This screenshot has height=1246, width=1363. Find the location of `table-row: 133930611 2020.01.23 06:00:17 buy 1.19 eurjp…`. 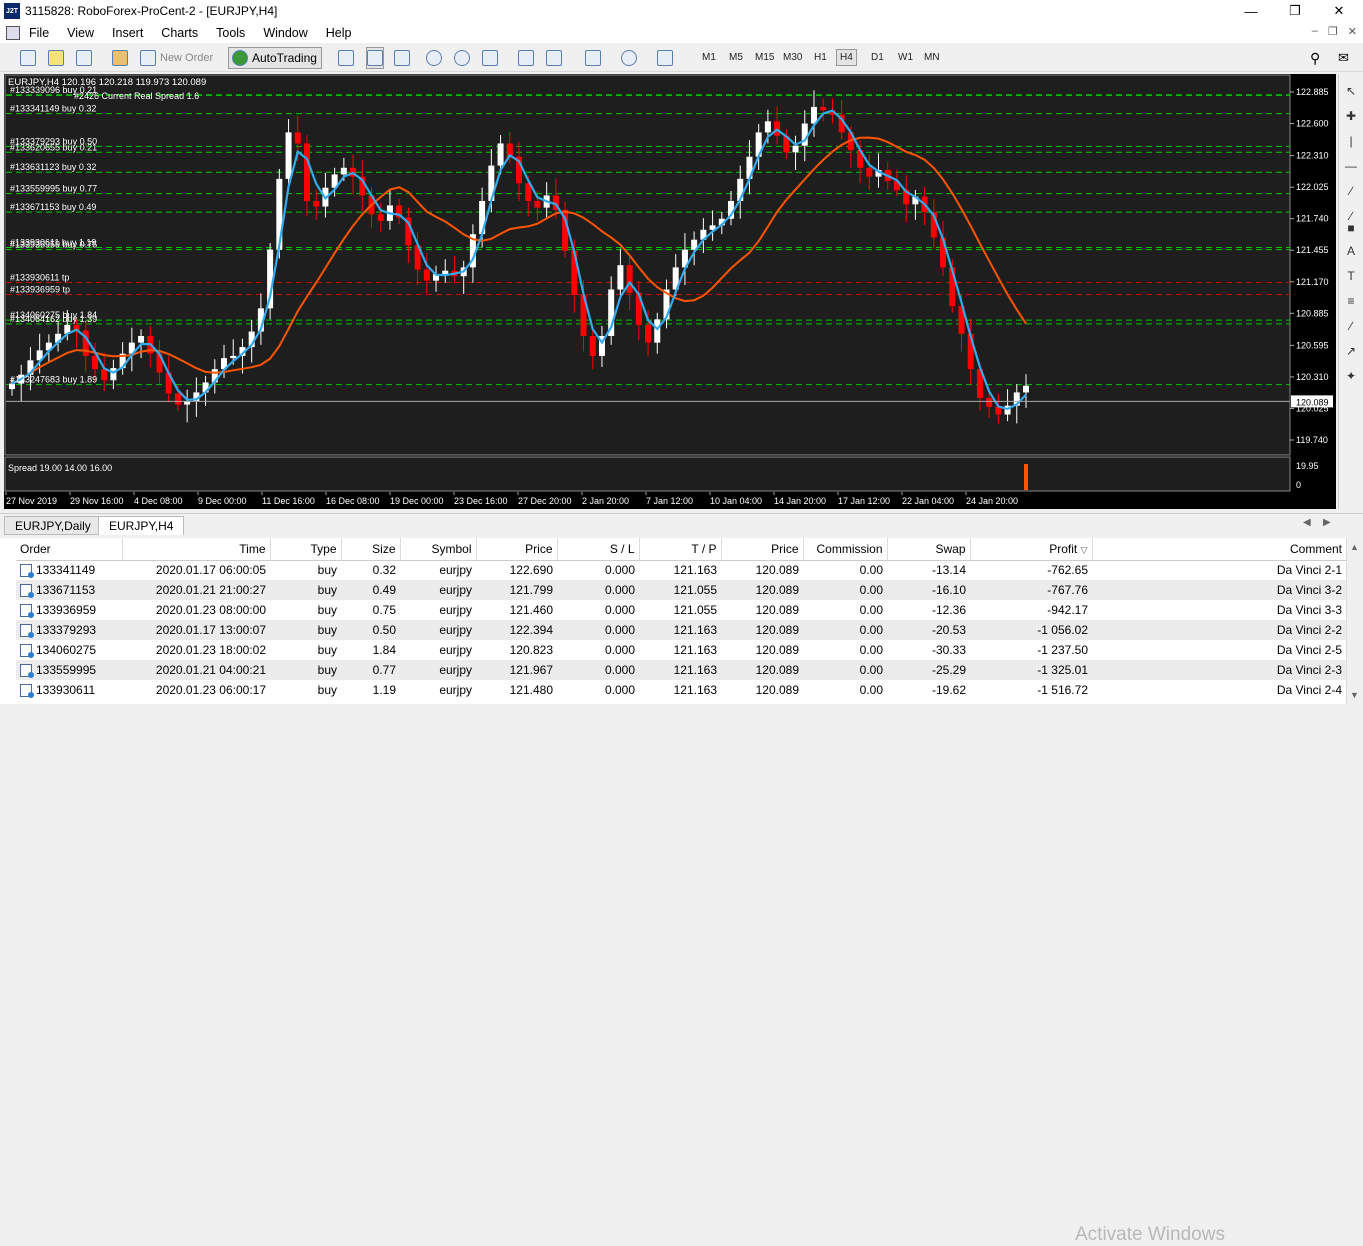

table-row: 133930611 2020.01.23 06:00:17 buy 1.19 eurjp… is located at coordinates (681, 690).